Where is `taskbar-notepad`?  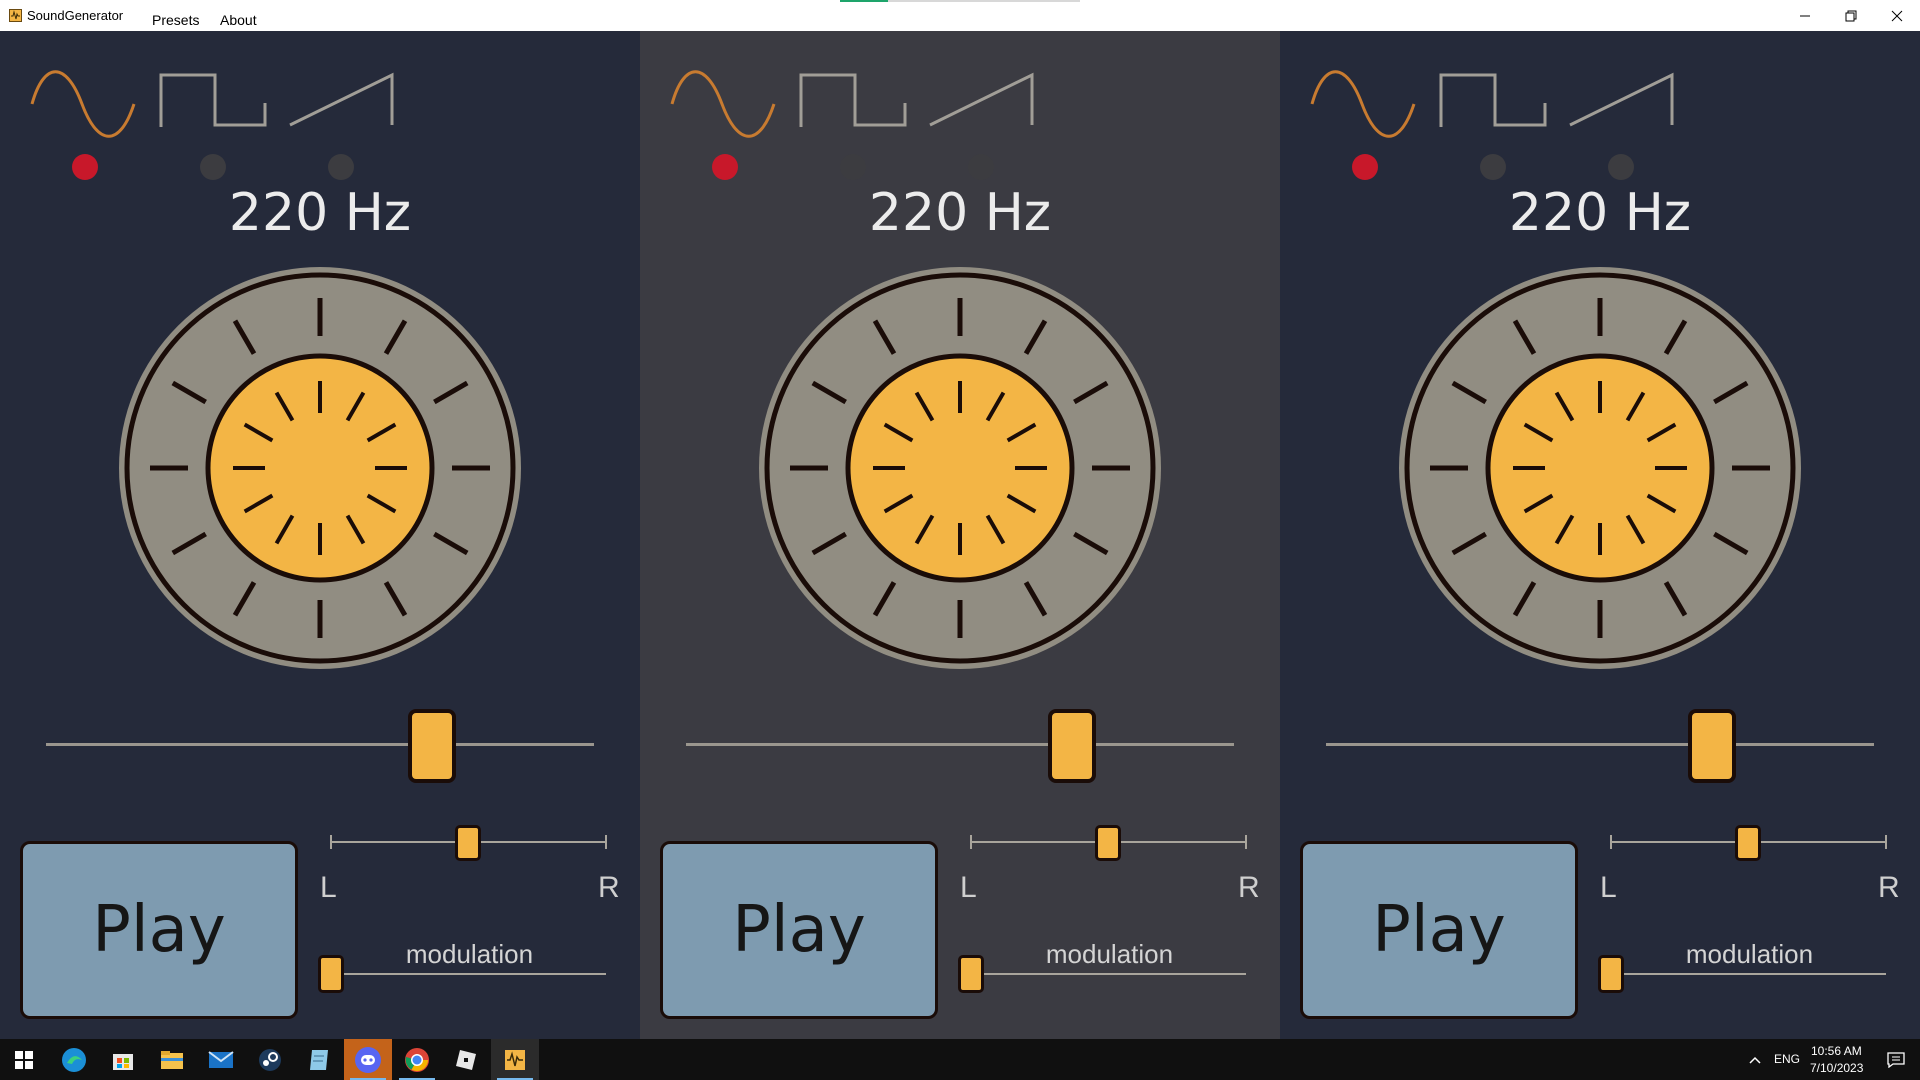
taskbar-notepad is located at coordinates (319, 1059).